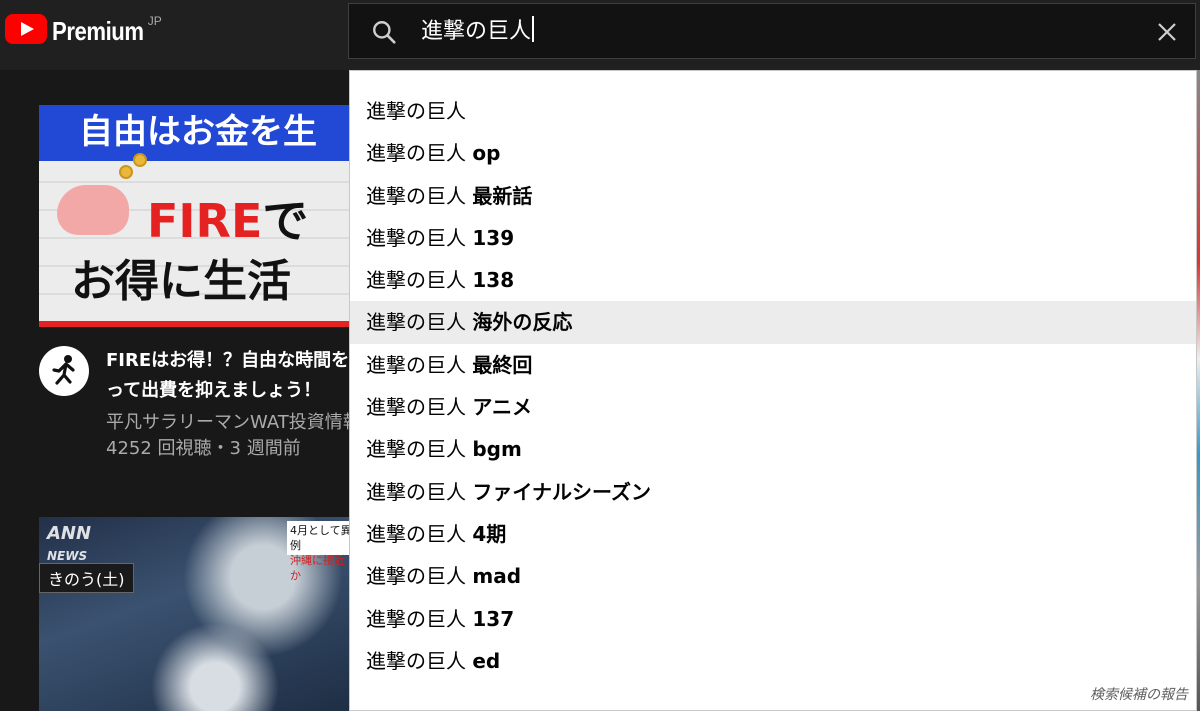 This screenshot has height=711, width=1200. Describe the element at coordinates (93, 210) in the screenshot. I see `piggy-bank-icon` at that location.